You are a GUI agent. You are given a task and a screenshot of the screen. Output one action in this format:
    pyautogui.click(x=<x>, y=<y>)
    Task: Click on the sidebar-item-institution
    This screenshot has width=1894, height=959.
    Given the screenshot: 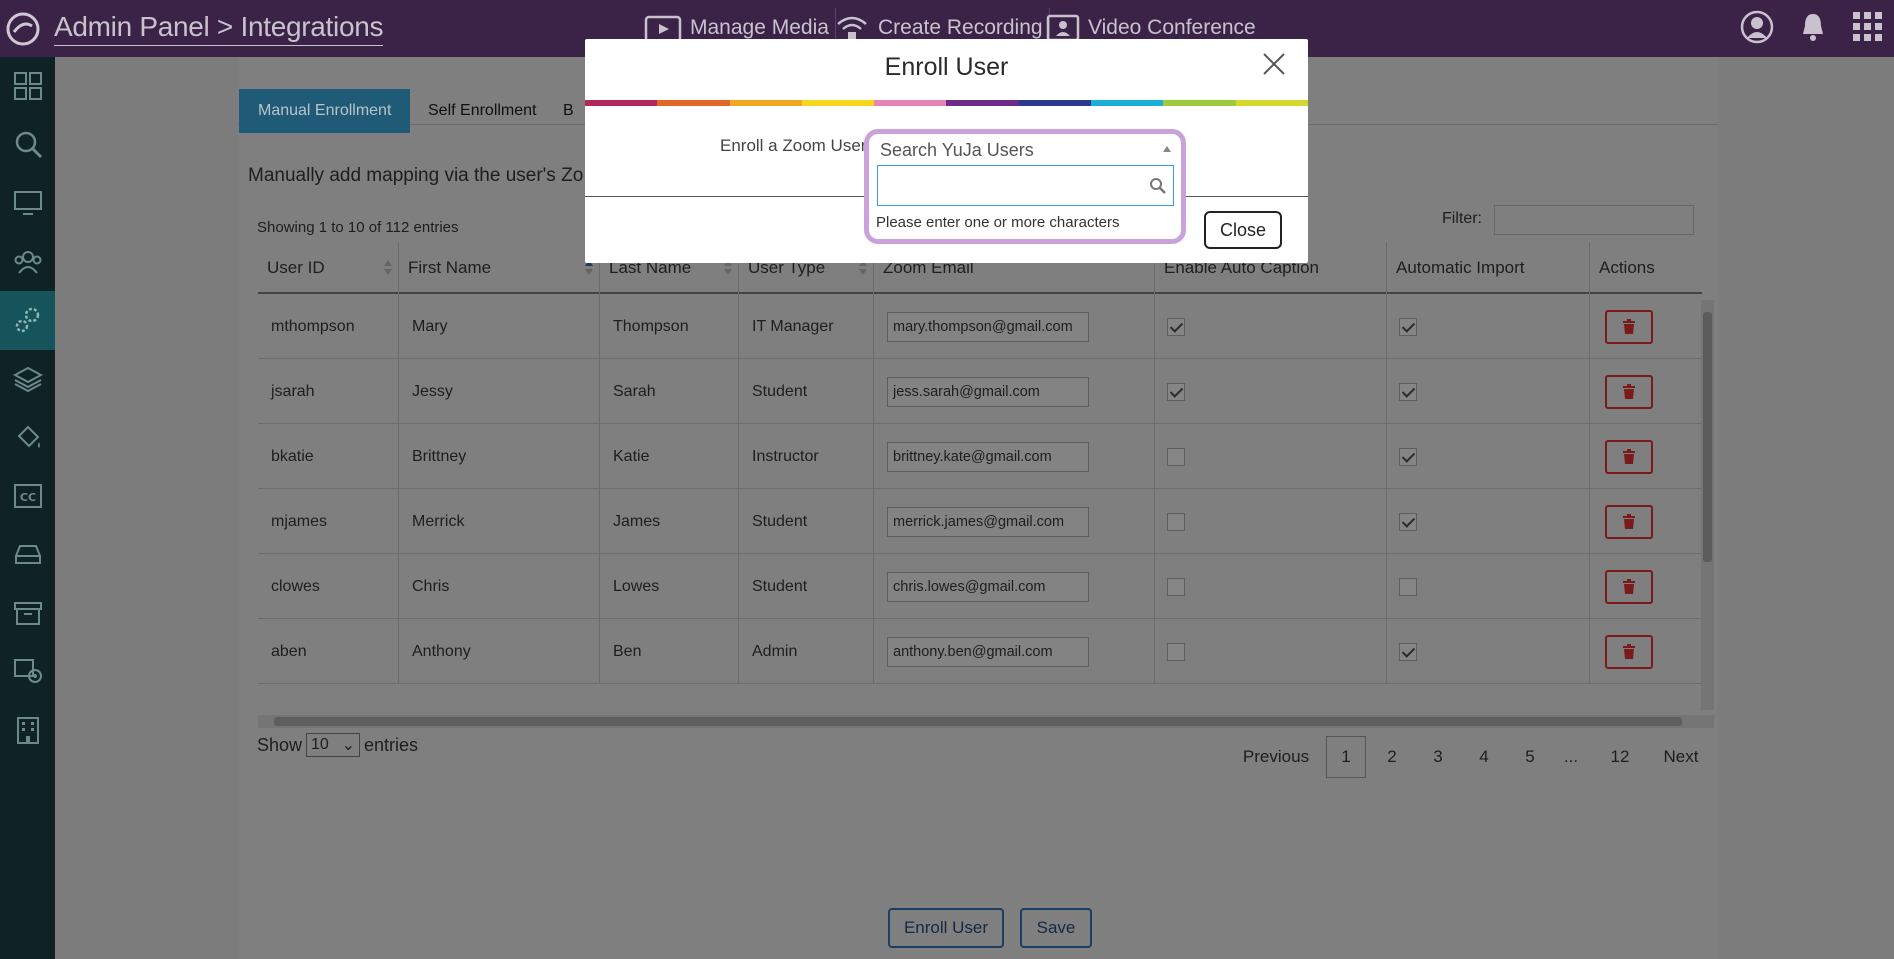 What is the action you would take?
    pyautogui.click(x=27, y=730)
    